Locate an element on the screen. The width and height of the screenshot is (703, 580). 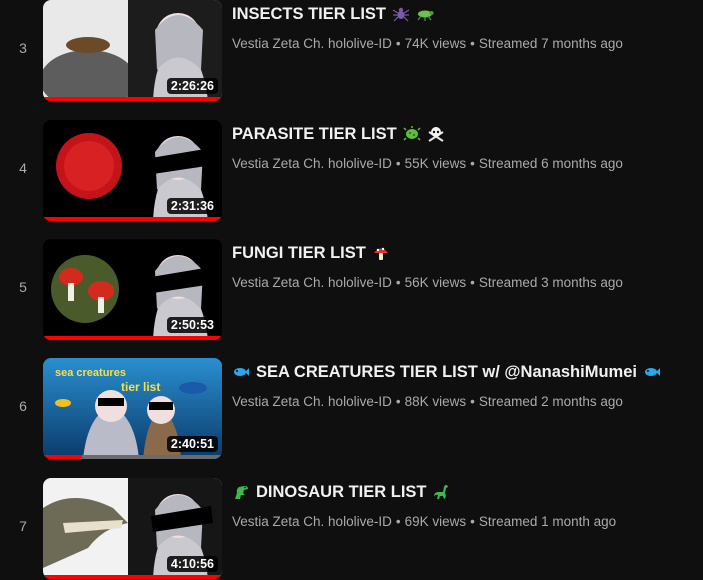
microbe-icon is located at coordinates (412, 134).